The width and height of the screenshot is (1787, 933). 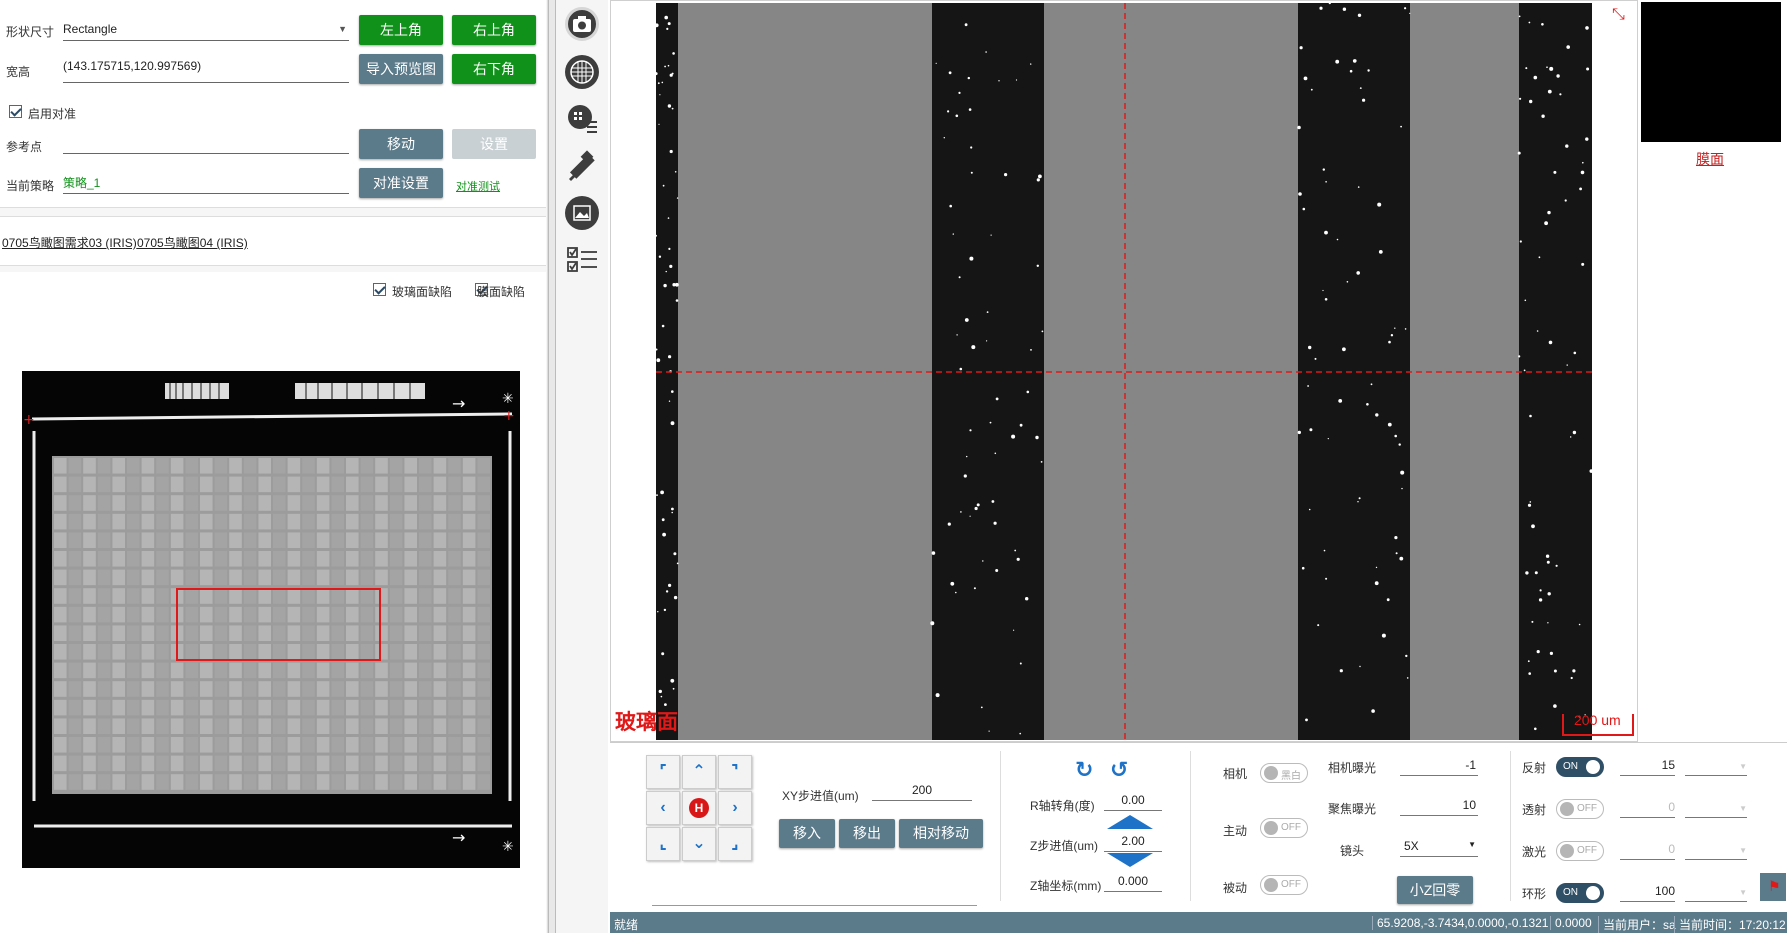 I want to click on move-in-button: 移入, so click(x=807, y=833).